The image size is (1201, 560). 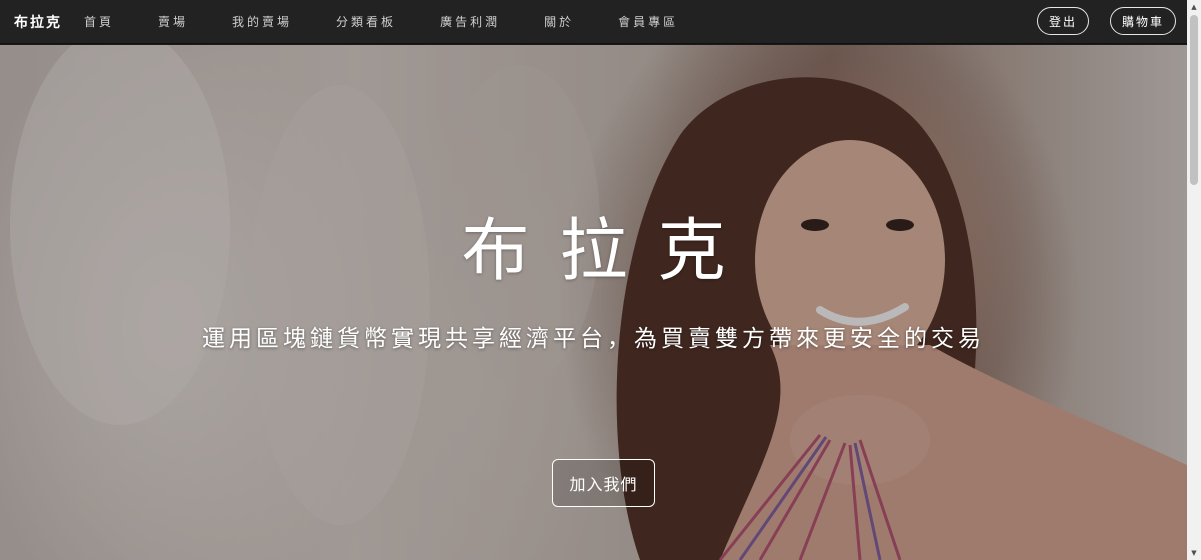 What do you see at coordinates (648, 21) in the screenshot?
I see `nav-link-member: 會員專區` at bounding box center [648, 21].